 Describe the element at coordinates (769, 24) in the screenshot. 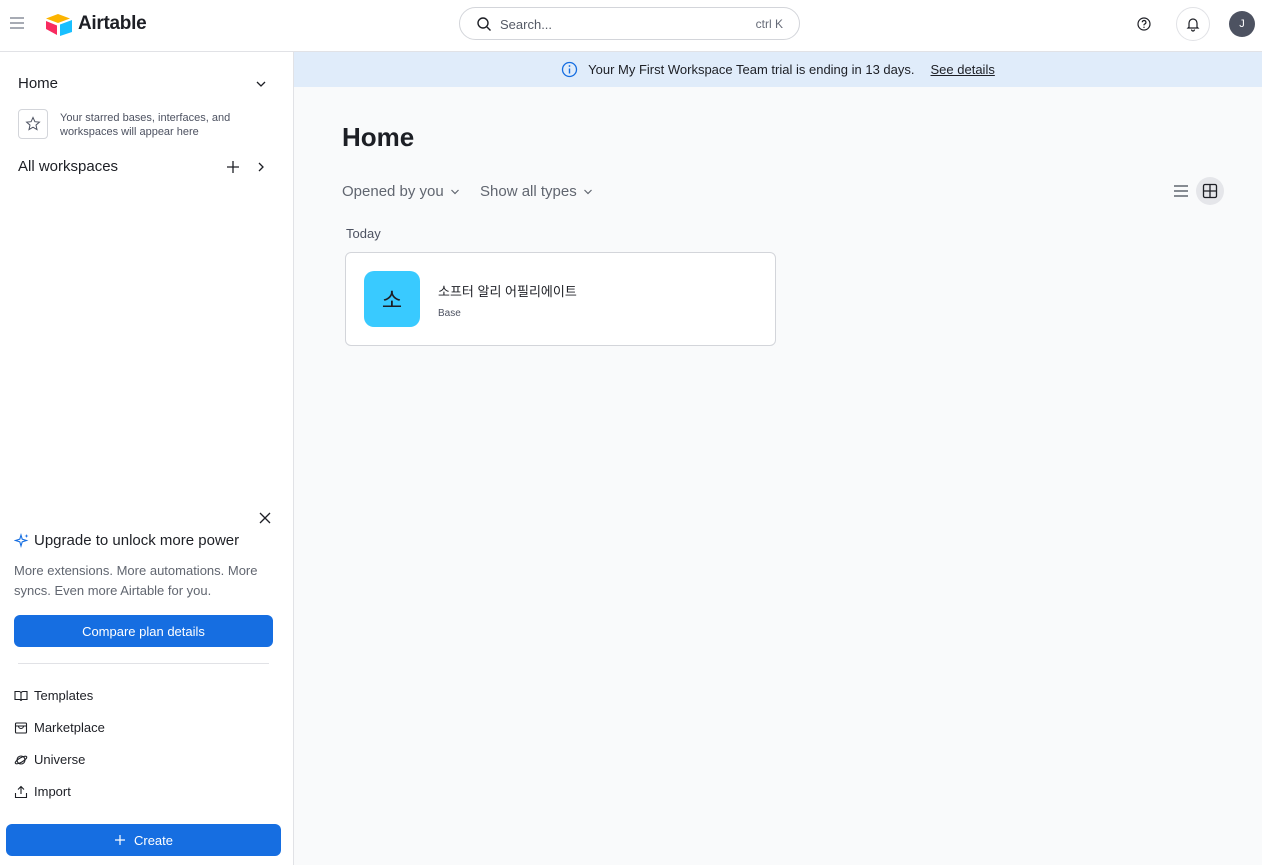

I see `search-shortcut: ctrl K` at that location.